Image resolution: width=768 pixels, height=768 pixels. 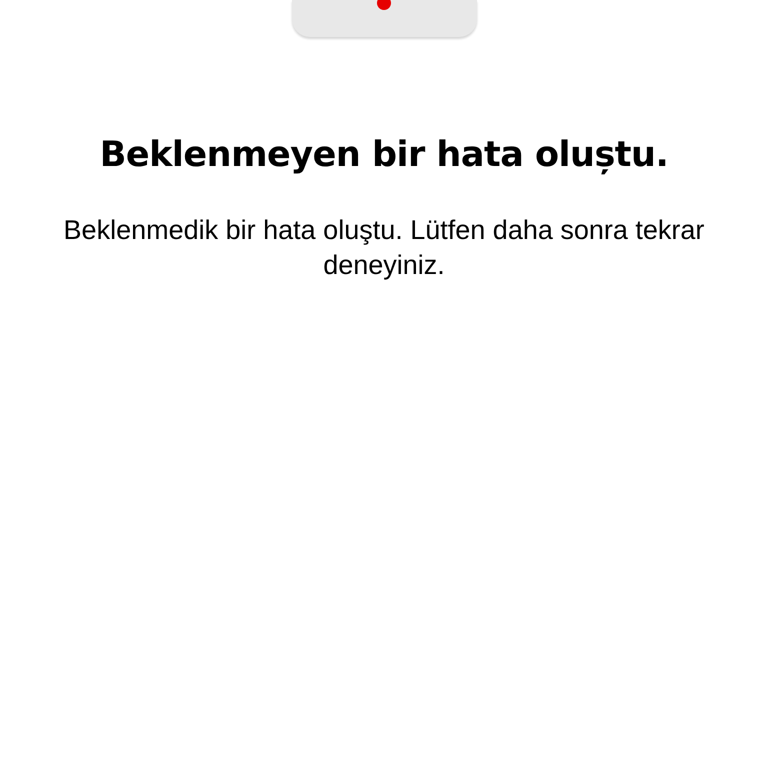 I want to click on error-message: Beklenmedik bir hata oluştu. Lütfen daha sonra tekrar deneyiniz., so click(x=384, y=248).